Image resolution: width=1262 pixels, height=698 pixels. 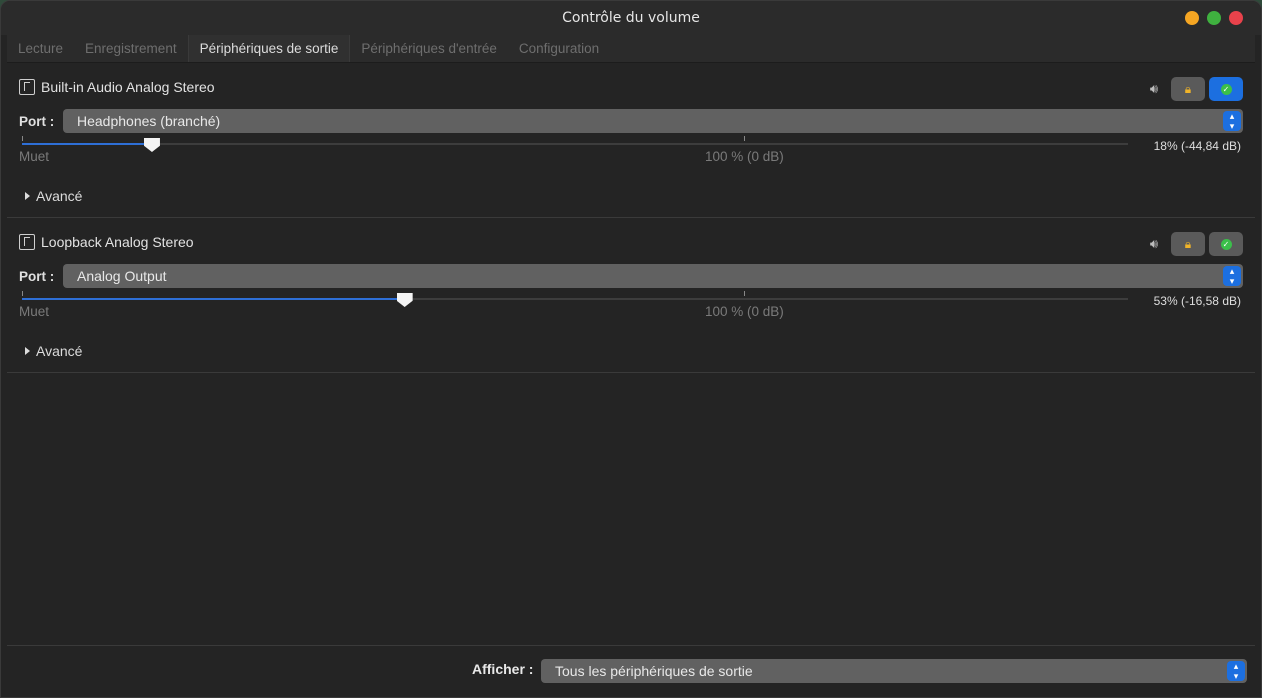 What do you see at coordinates (1197, 301) in the screenshot?
I see `volume-readout: 53% (-16,58 dB)` at bounding box center [1197, 301].